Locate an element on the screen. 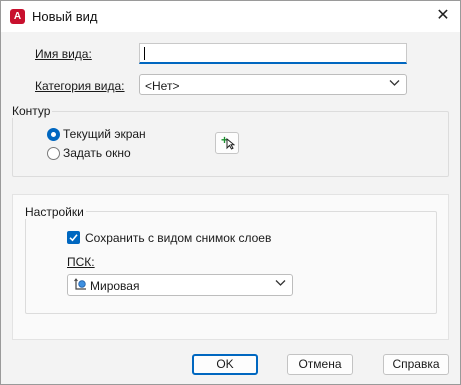 This screenshot has height=385, width=461. close-icon: ✕ is located at coordinates (443, 15).